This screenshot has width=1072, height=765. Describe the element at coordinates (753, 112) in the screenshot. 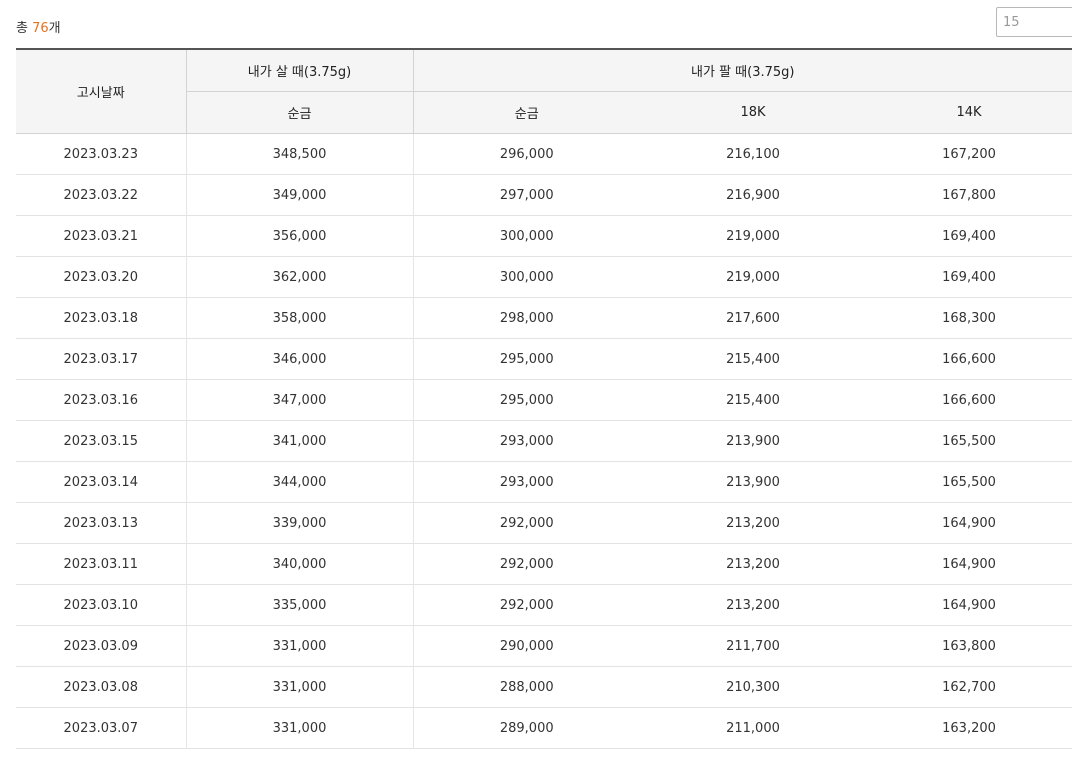

I see `header-sell-18k: 18K` at that location.